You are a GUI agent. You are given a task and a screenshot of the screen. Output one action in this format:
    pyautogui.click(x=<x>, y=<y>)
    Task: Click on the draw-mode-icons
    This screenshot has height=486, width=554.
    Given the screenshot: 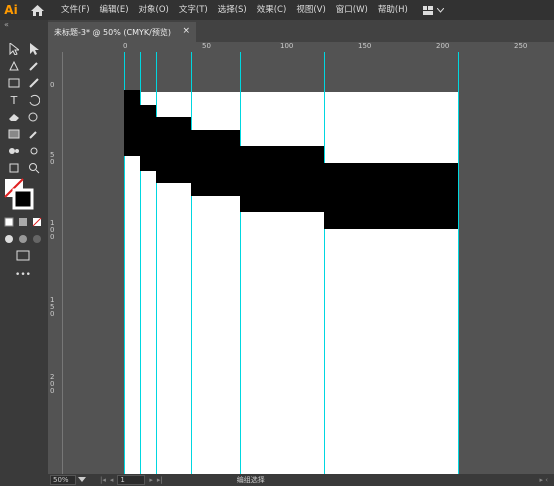 What is the action you would take?
    pyautogui.click(x=24, y=239)
    